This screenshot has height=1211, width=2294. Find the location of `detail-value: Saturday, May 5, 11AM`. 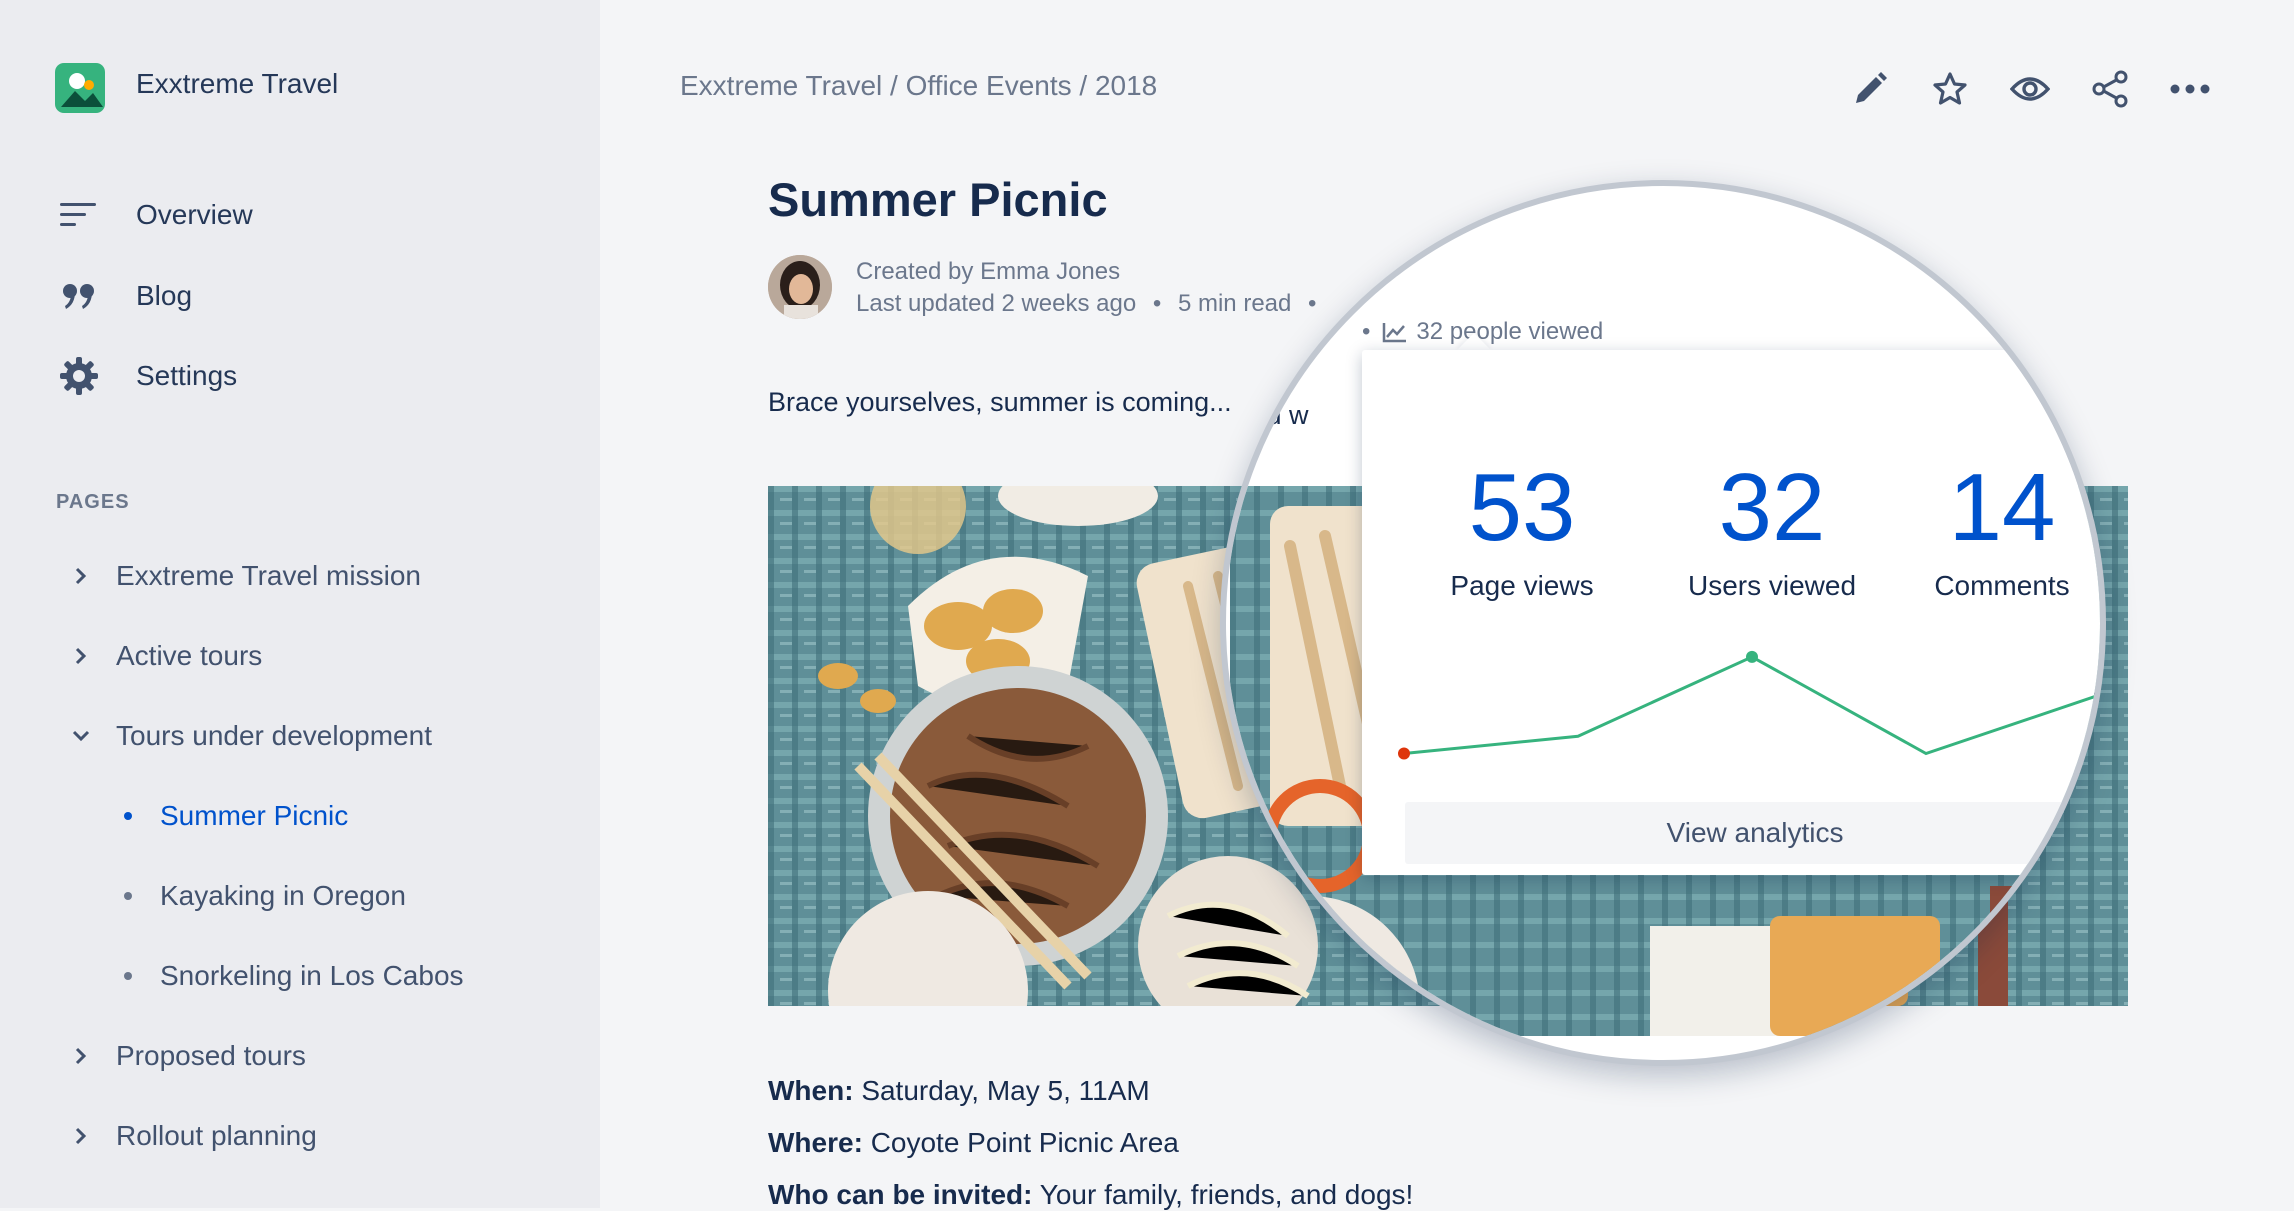

detail-value: Saturday, May 5, 11AM is located at coordinates (1005, 1090).